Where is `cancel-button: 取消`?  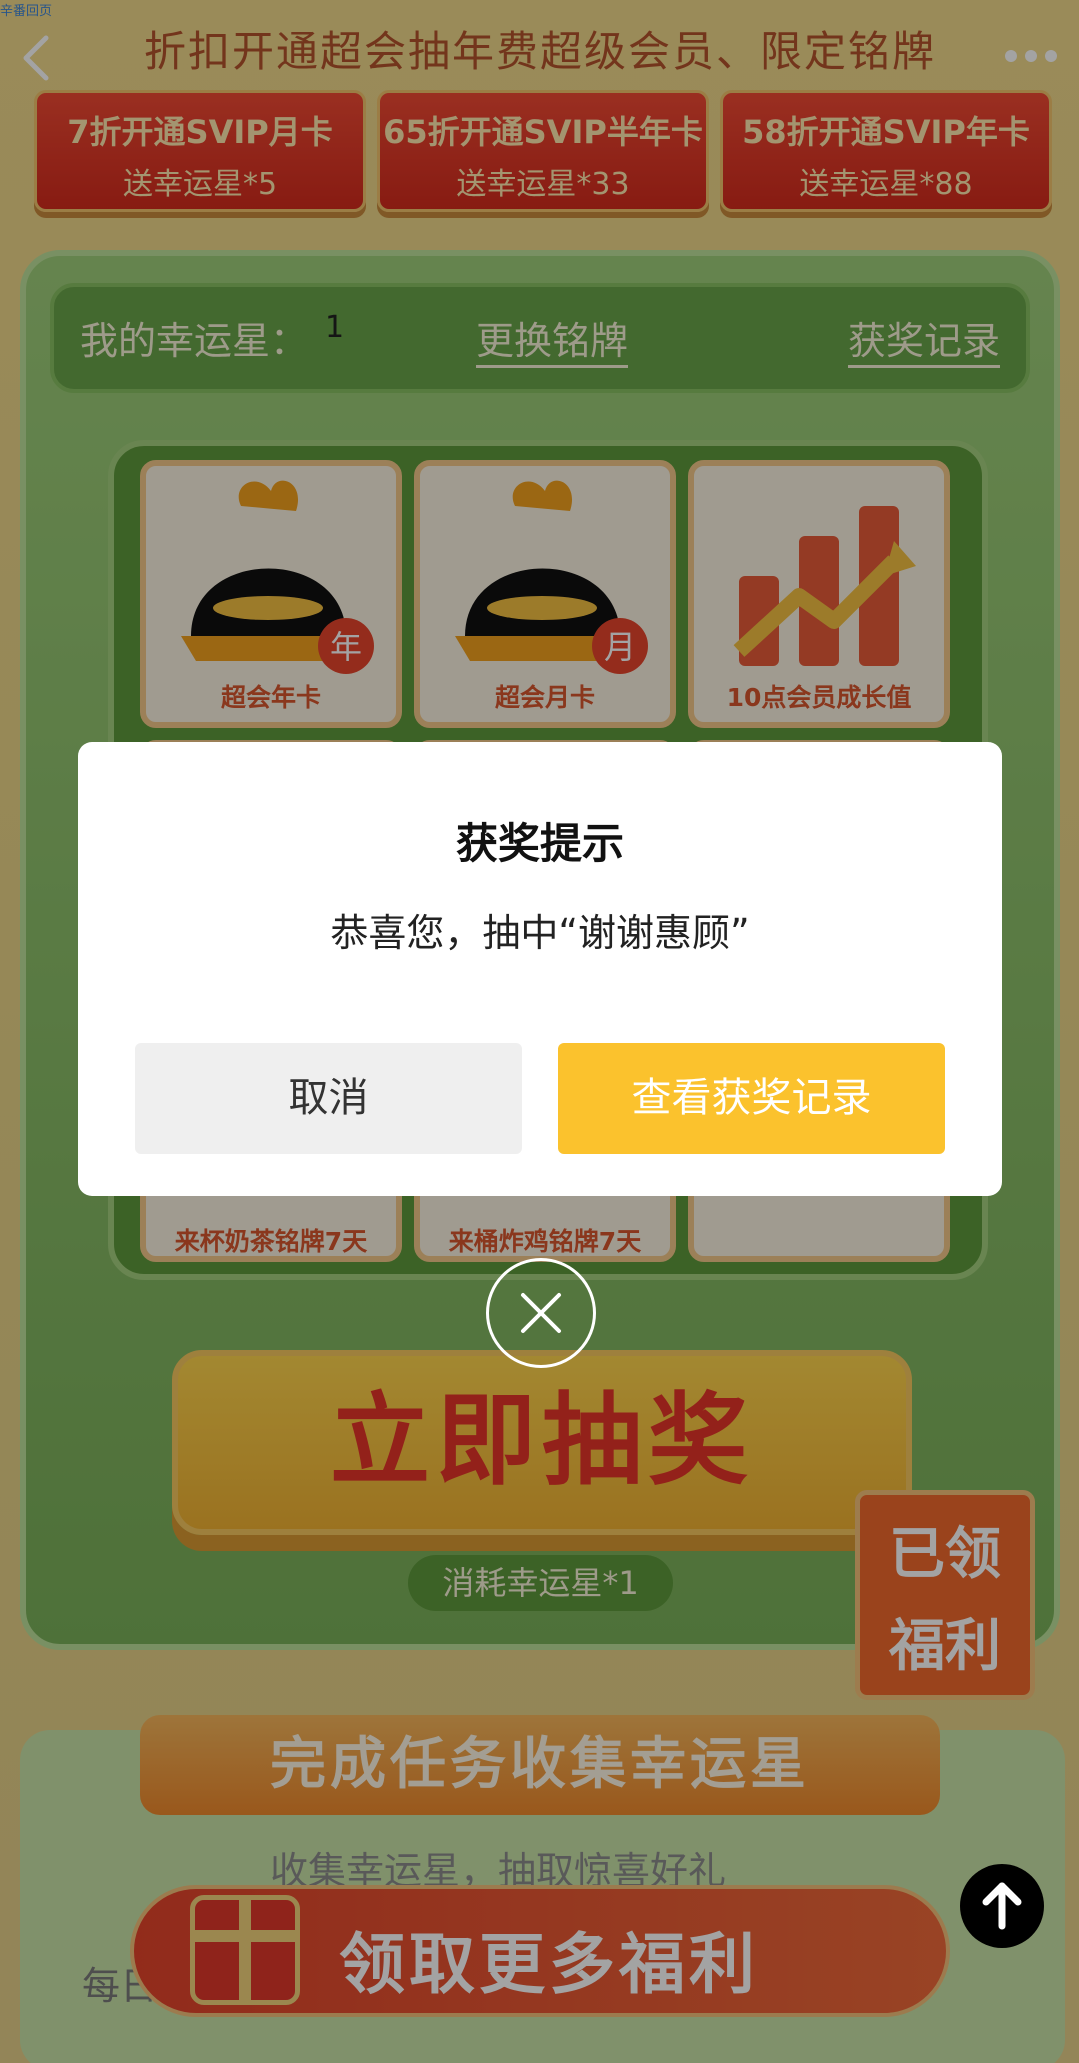 cancel-button: 取消 is located at coordinates (328, 1098).